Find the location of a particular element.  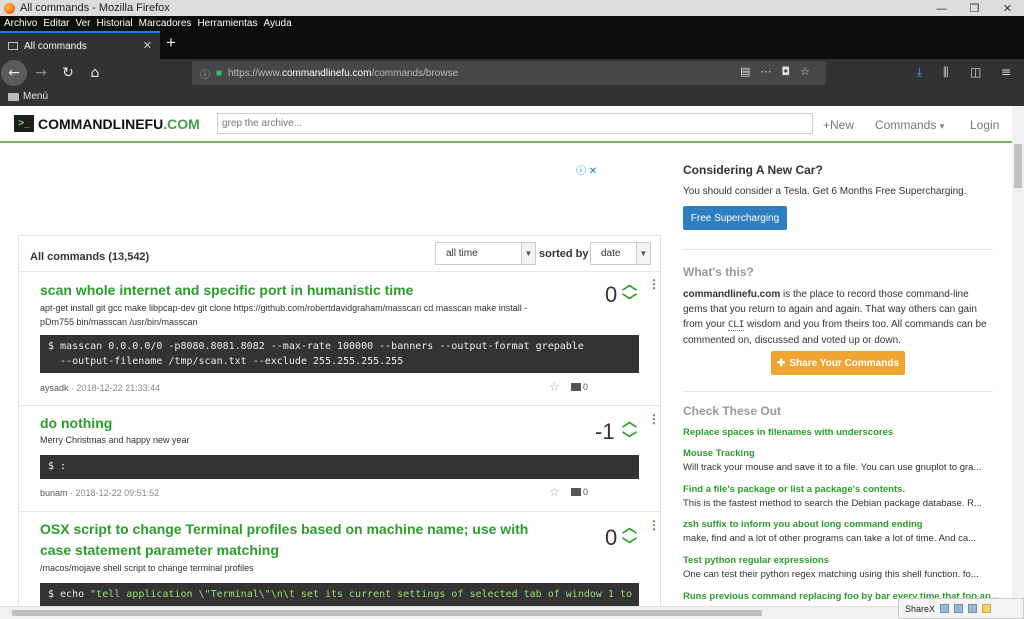

menu-herramientas: Herramientas is located at coordinates (227, 23).